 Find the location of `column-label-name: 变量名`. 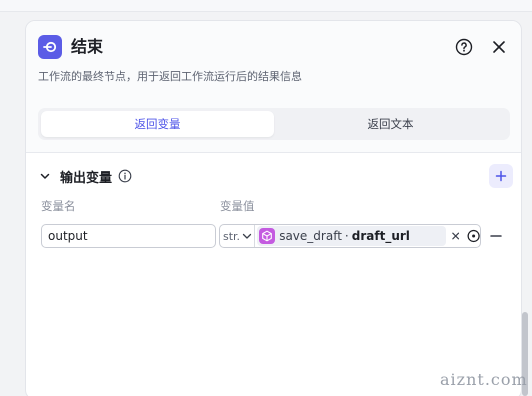

column-label-name: 变量名 is located at coordinates (58, 206).